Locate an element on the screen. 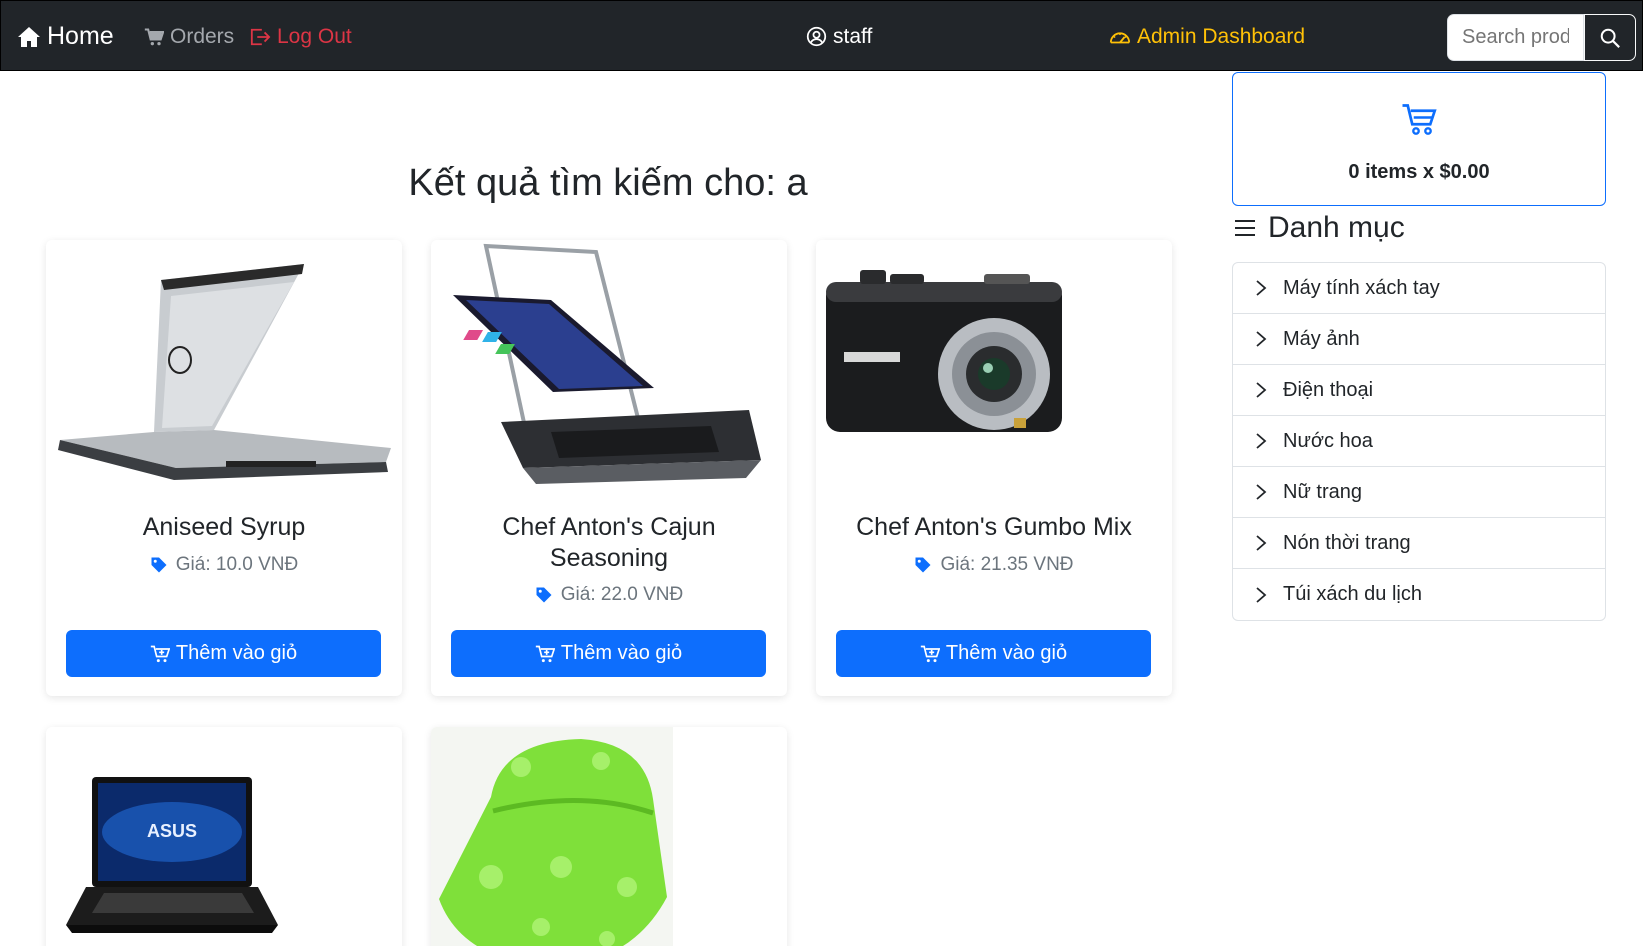 The width and height of the screenshot is (1643, 946). cart-summary-text: 0 items x $0.00 is located at coordinates (1419, 172).